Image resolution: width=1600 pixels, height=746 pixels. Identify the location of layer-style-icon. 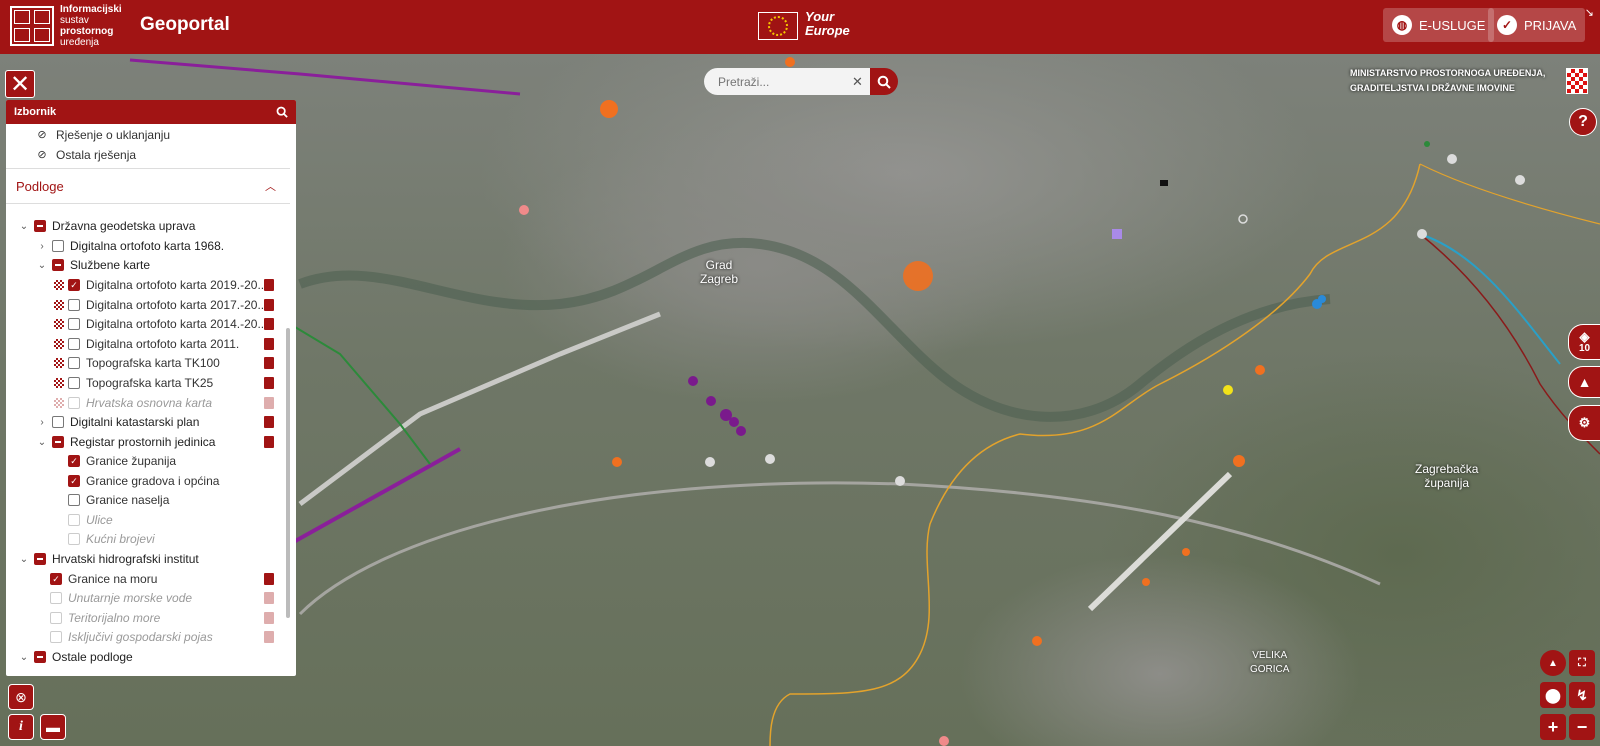
(59, 344).